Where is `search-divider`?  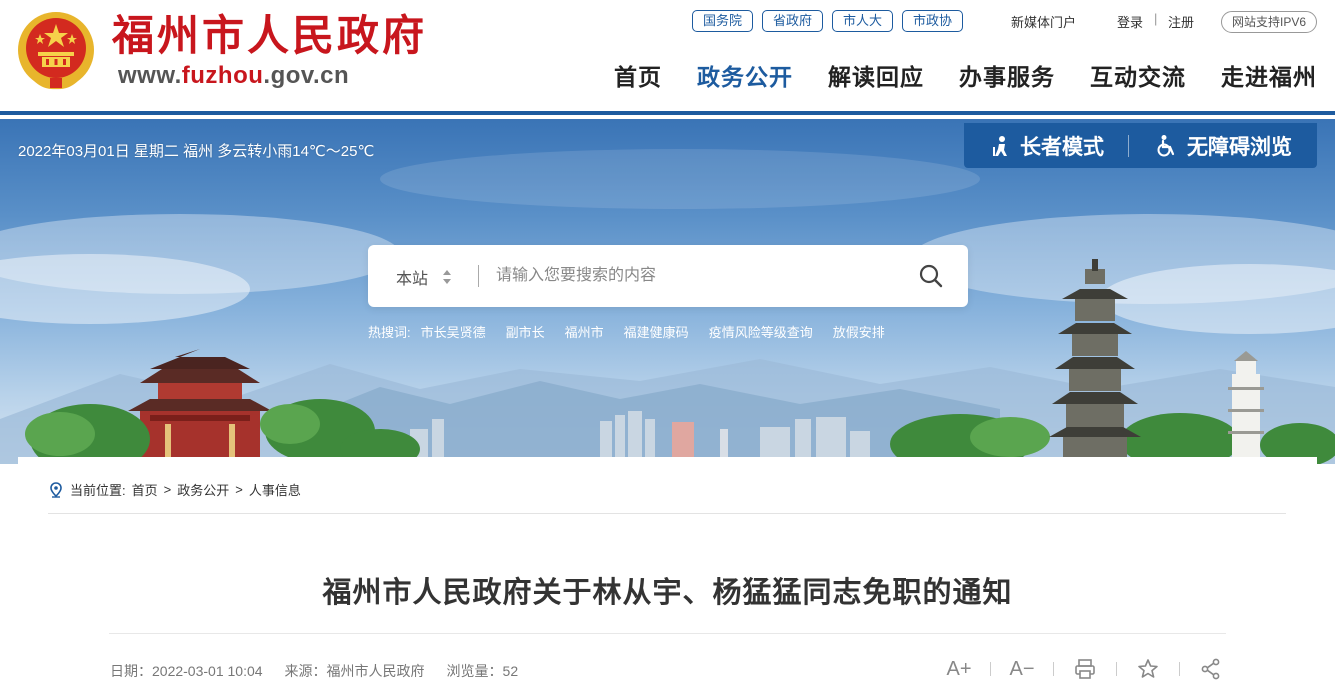
search-divider is located at coordinates (478, 276).